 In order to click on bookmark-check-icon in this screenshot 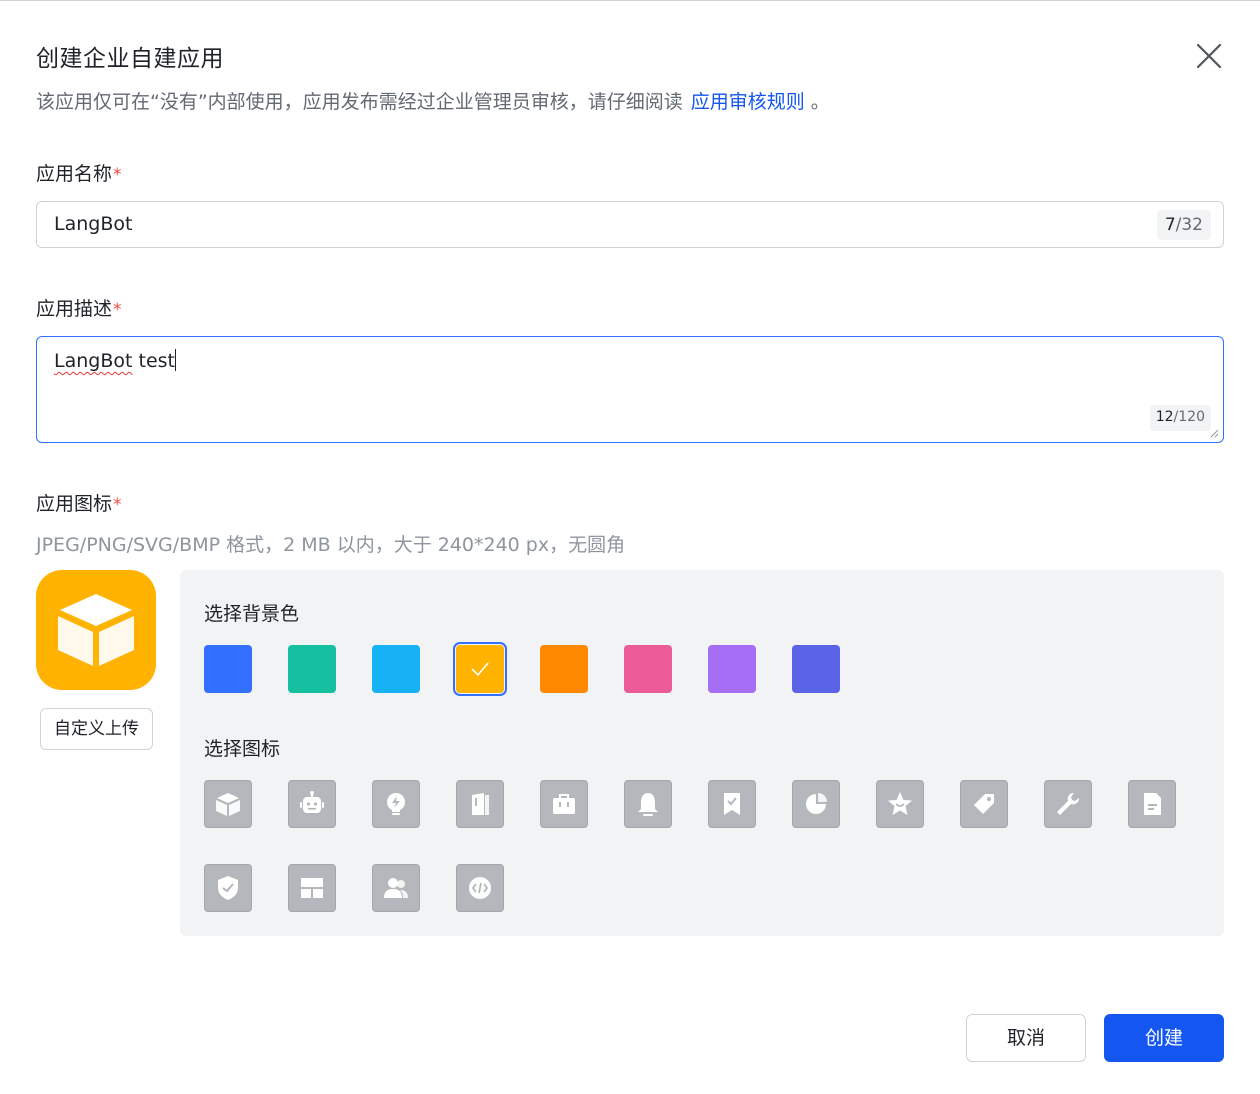, I will do `click(732, 804)`.